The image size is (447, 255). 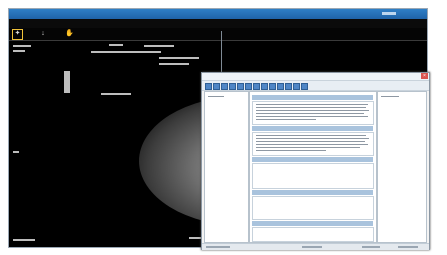 I want to click on dialog-status-bar, so click(x=315, y=246).